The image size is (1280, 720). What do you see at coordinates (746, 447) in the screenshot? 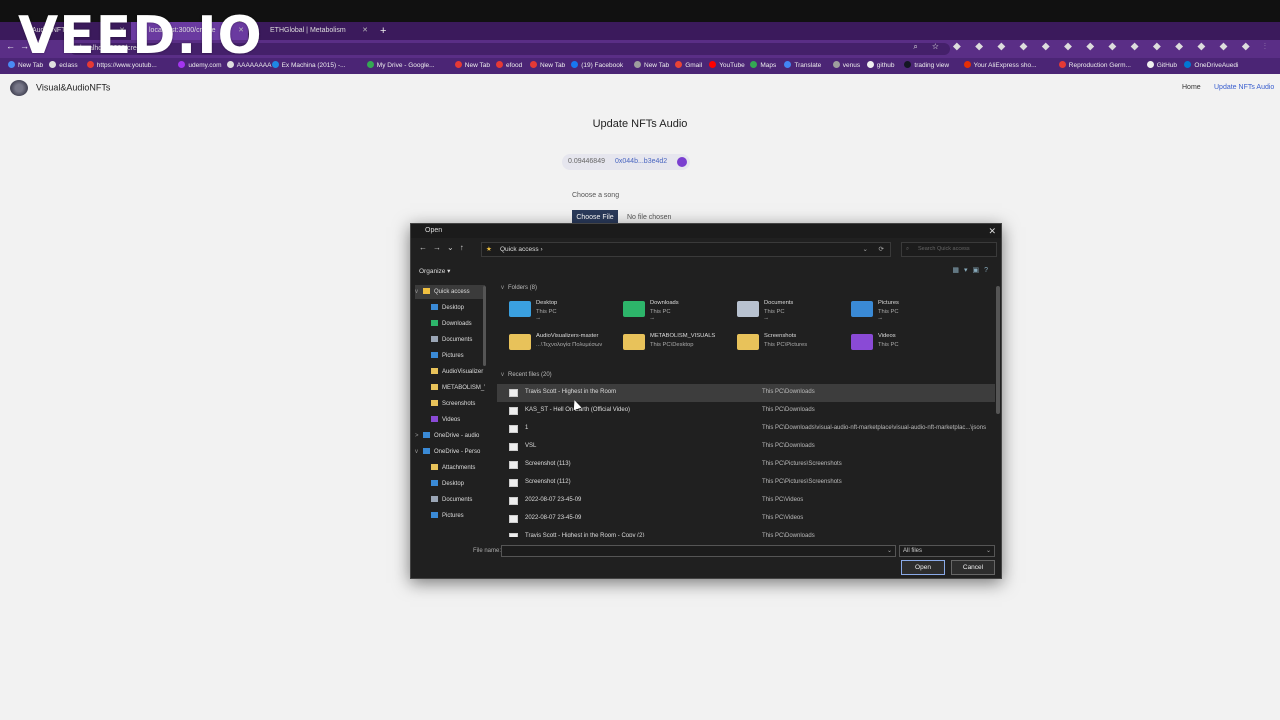
I see `recent-file-row: VSL This PC\Downloads` at bounding box center [746, 447].